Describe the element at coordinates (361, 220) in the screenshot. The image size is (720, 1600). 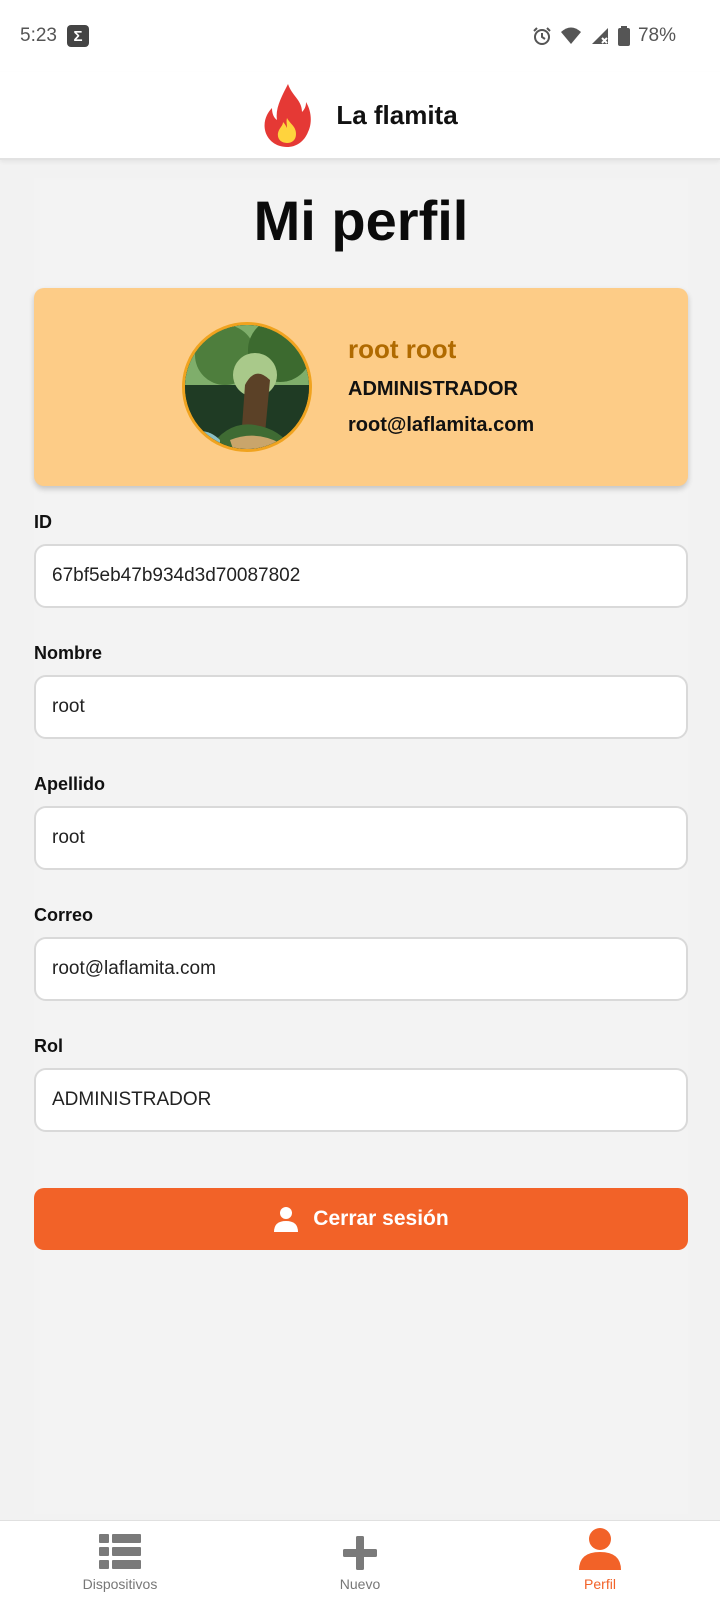
I see `page-title: Mi perfil` at that location.